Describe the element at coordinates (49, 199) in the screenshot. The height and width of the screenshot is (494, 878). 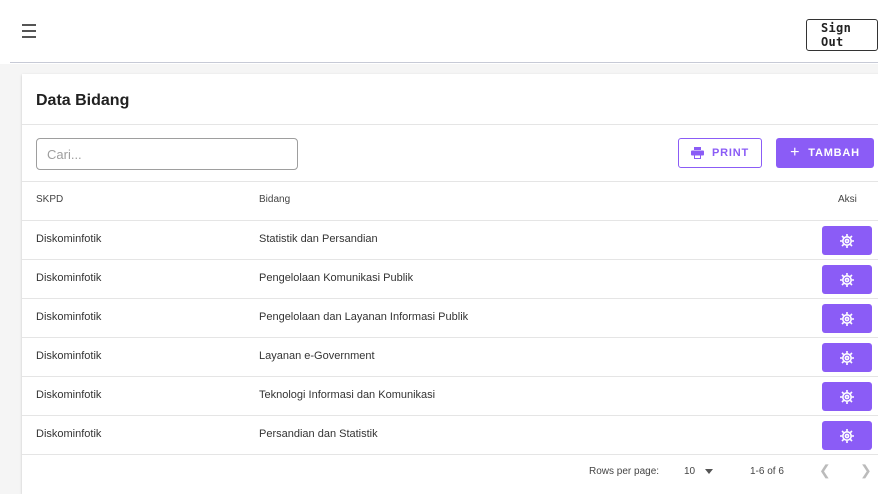
I see `column-header-skpd: SKPD` at that location.